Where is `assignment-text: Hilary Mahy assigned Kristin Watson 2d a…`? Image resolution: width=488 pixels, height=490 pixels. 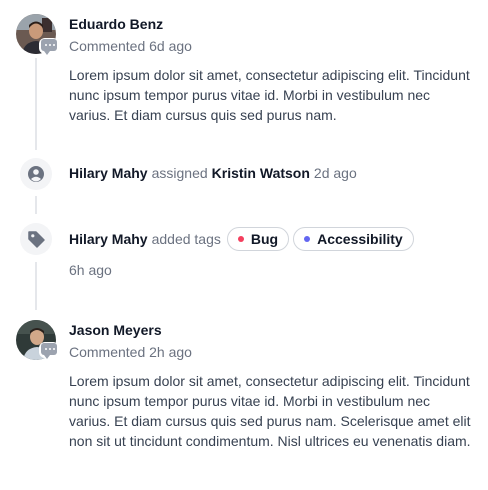 assignment-text: Hilary Mahy assigned Kristin Watson 2d a… is located at coordinates (213, 173).